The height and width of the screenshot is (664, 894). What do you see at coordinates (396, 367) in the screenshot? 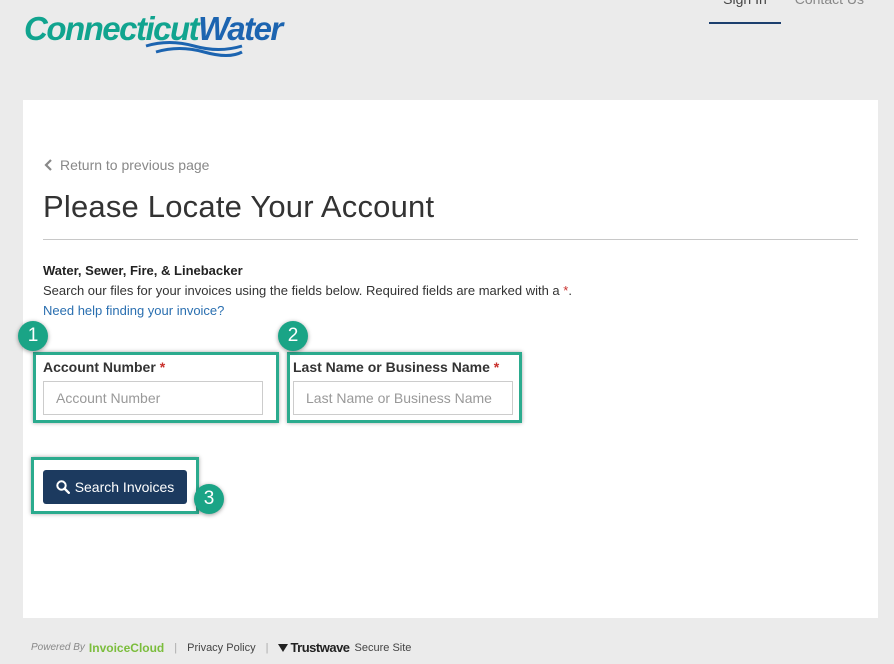
I see `last-name-label: Last Name or Business Name *` at bounding box center [396, 367].